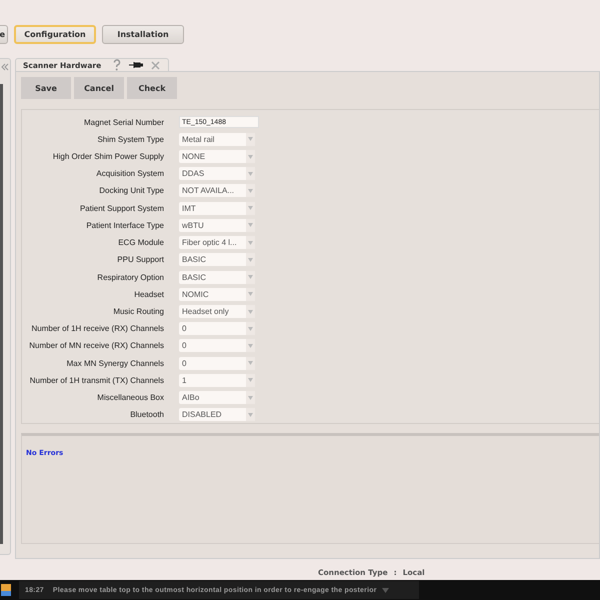 The width and height of the screenshot is (600, 600). Describe the element at coordinates (117, 65) in the screenshot. I see `help-icon` at that location.